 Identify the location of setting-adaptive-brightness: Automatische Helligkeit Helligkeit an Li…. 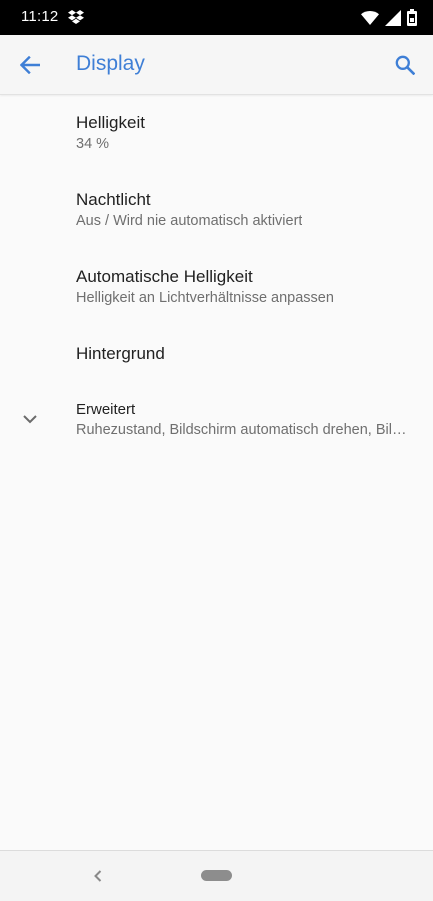
(216, 287).